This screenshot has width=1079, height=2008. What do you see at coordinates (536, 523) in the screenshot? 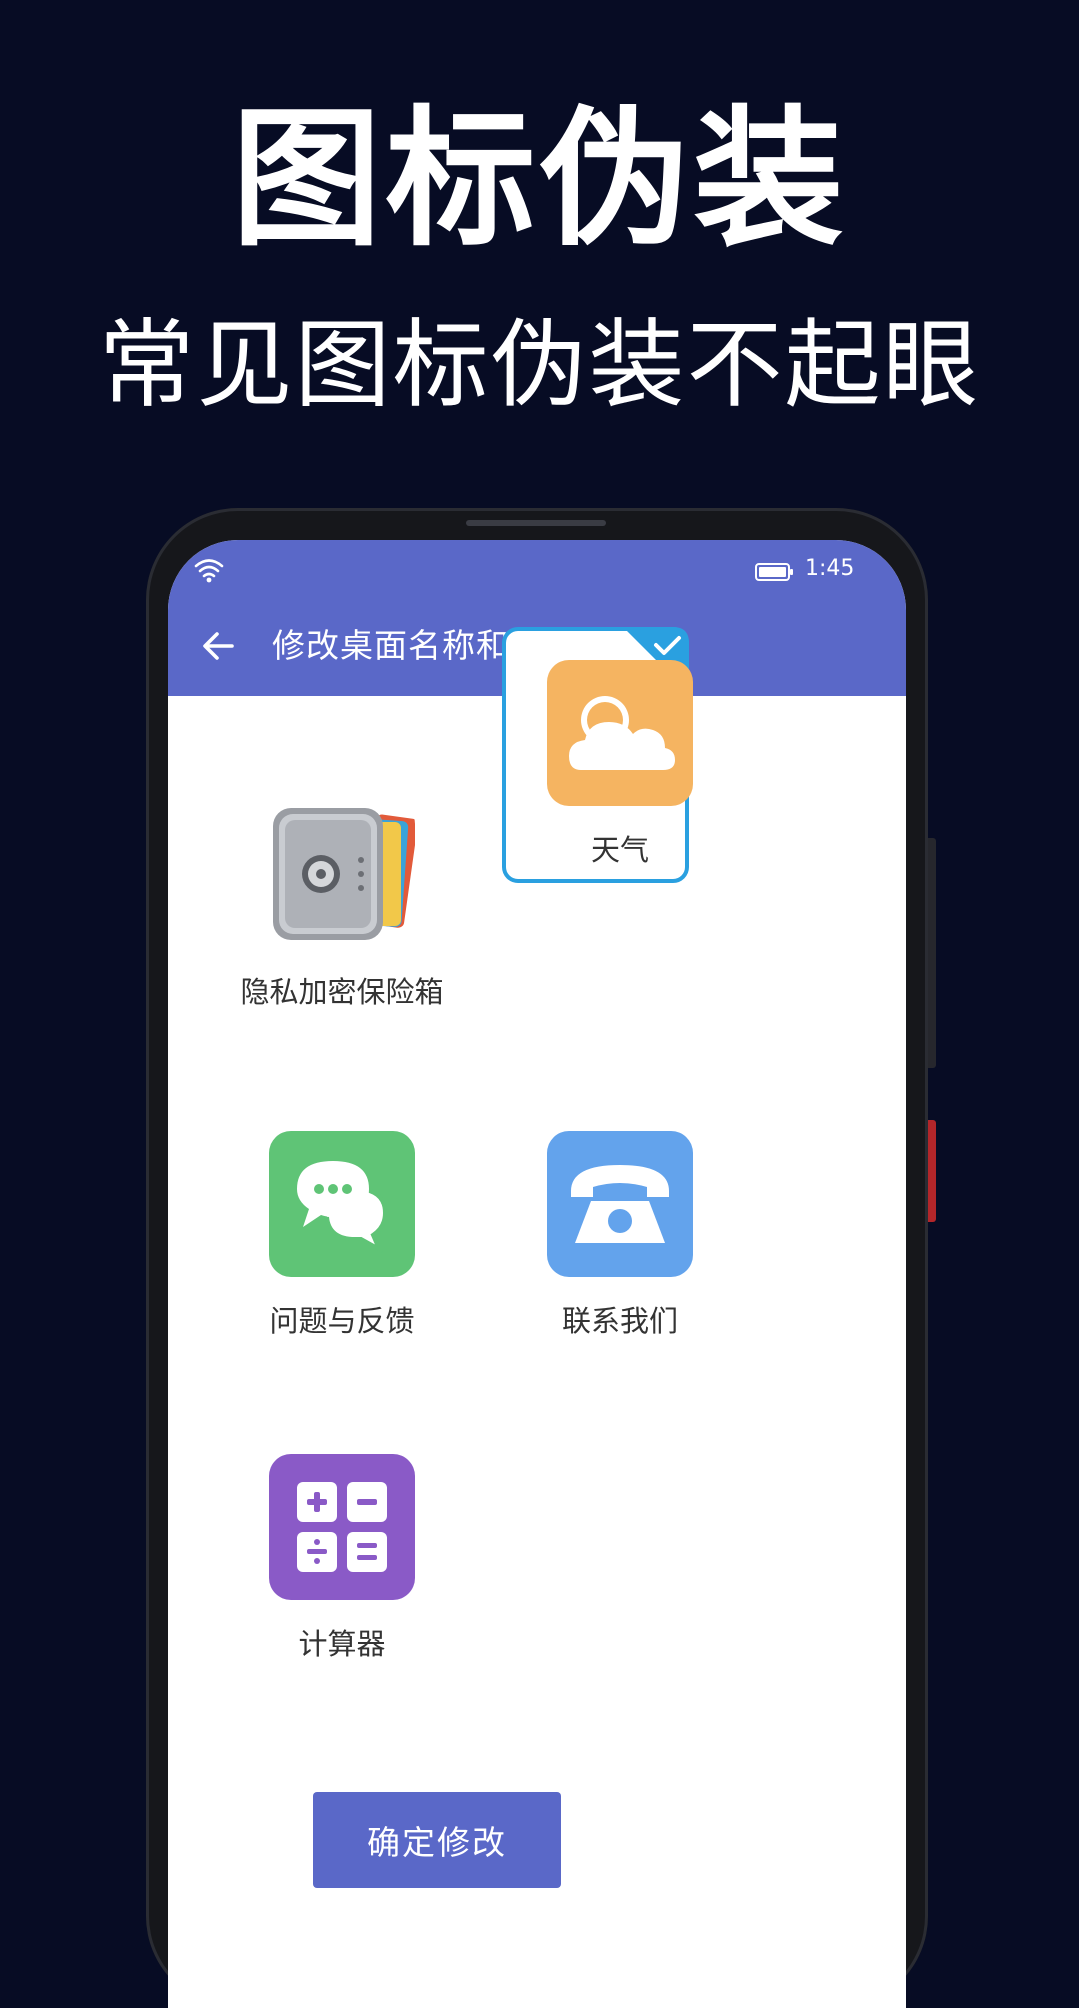
I see `phone-earpiece` at bounding box center [536, 523].